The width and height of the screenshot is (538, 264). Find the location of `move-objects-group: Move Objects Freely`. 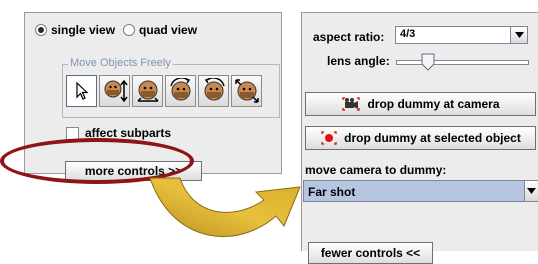

move-objects-group: Move Objects Freely is located at coordinates (171, 87).